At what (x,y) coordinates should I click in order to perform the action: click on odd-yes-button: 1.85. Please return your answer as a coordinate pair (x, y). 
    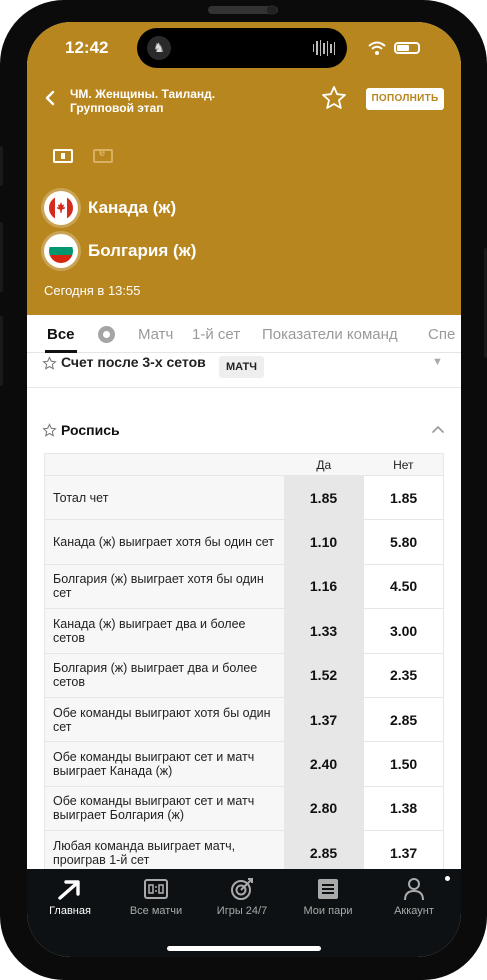
    Looking at the image, I should click on (323, 497).